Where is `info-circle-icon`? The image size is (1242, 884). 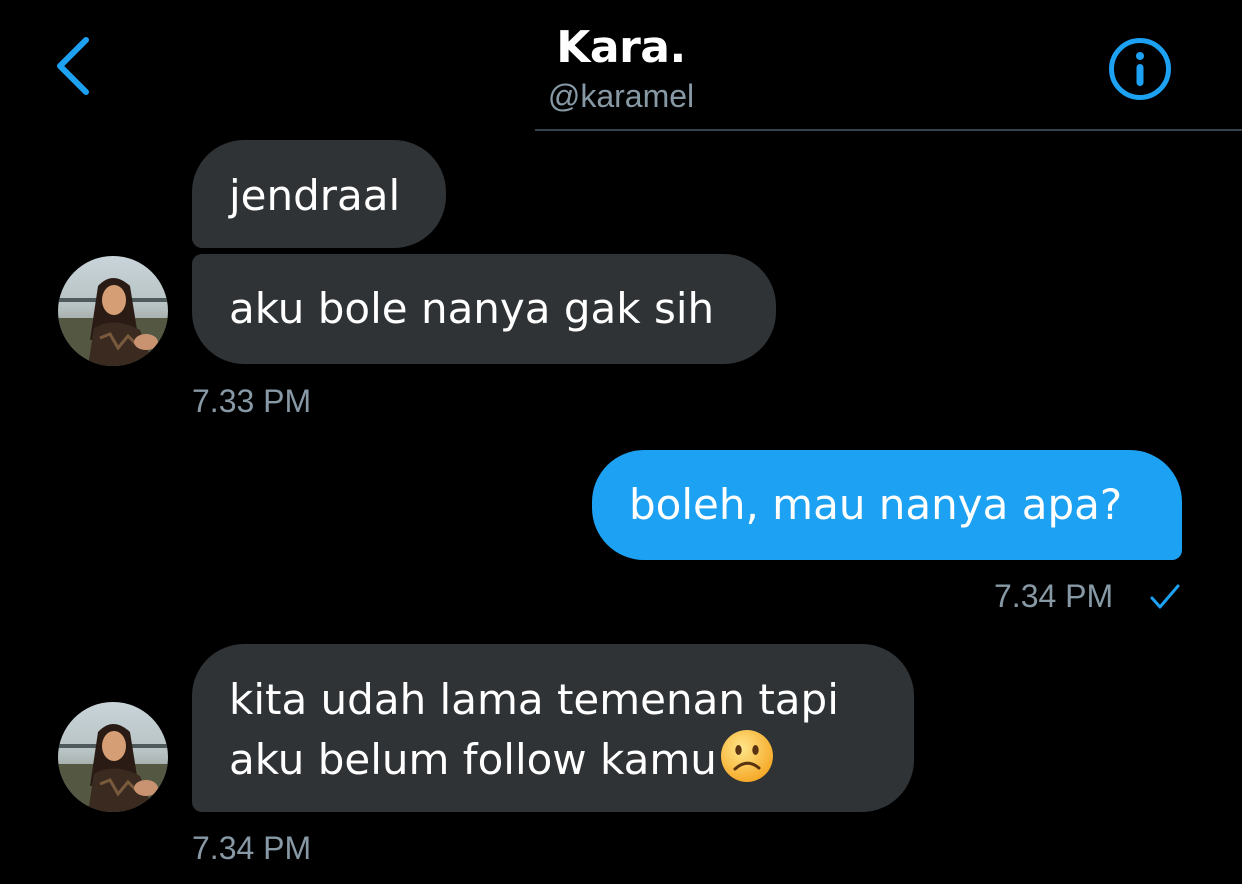 info-circle-icon is located at coordinates (1140, 69).